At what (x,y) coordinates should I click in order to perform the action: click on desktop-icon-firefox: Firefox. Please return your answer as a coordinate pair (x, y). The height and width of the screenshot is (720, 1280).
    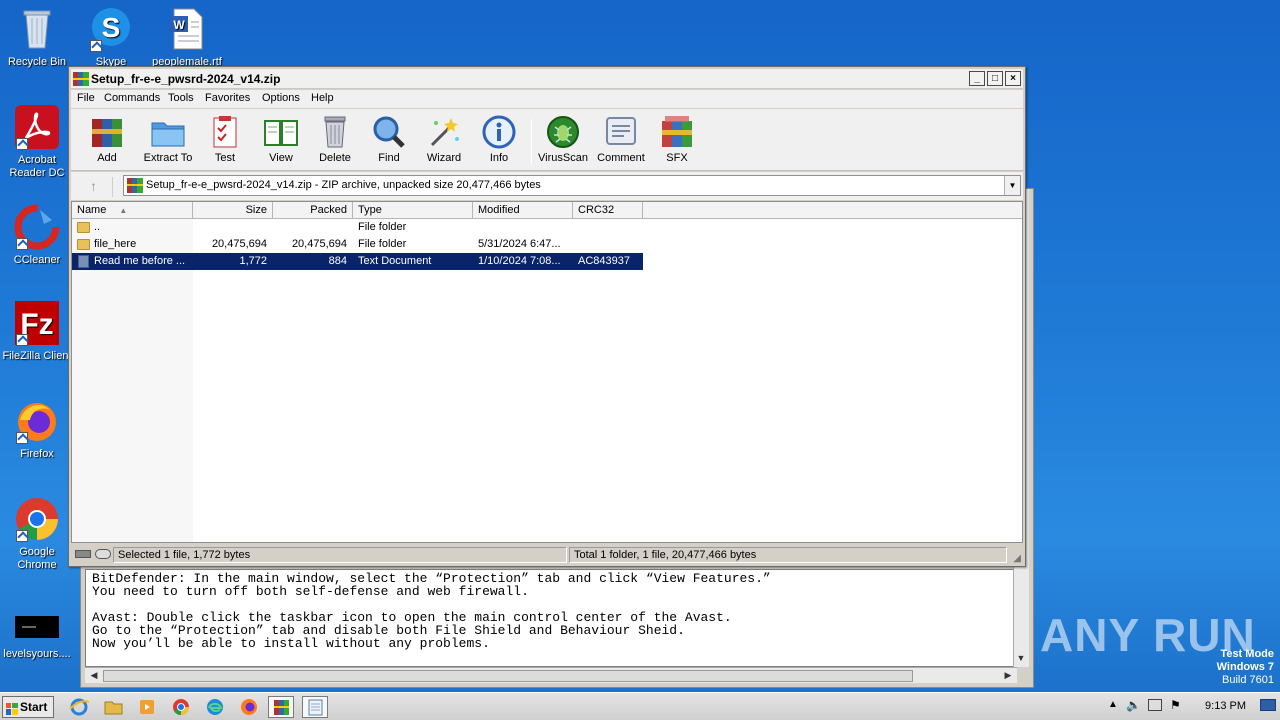
    Looking at the image, I should click on (37, 429).